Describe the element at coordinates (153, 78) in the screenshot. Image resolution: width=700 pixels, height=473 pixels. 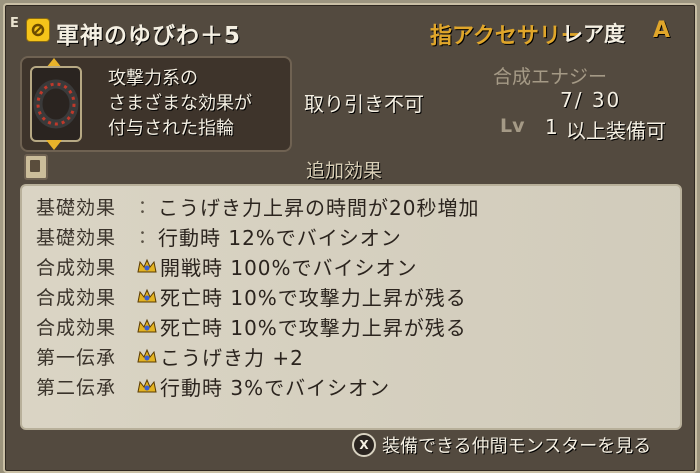
I see `description-line: 攻撃力系の` at that location.